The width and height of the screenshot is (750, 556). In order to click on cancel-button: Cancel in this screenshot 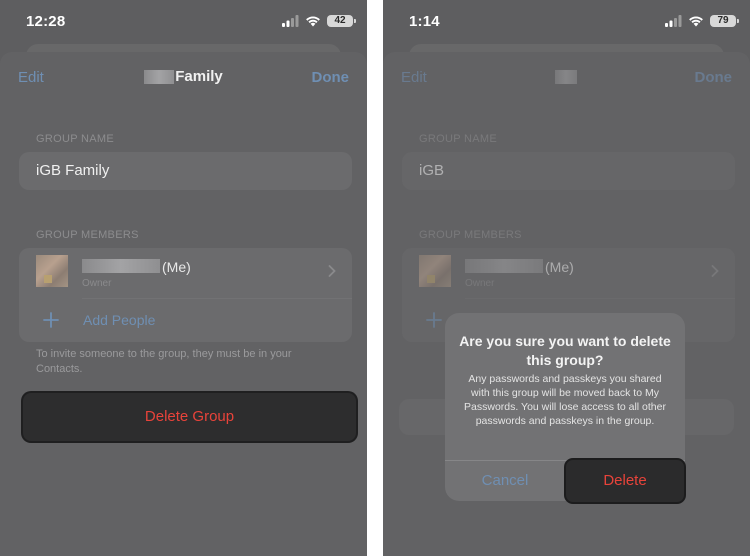, I will do `click(505, 481)`.